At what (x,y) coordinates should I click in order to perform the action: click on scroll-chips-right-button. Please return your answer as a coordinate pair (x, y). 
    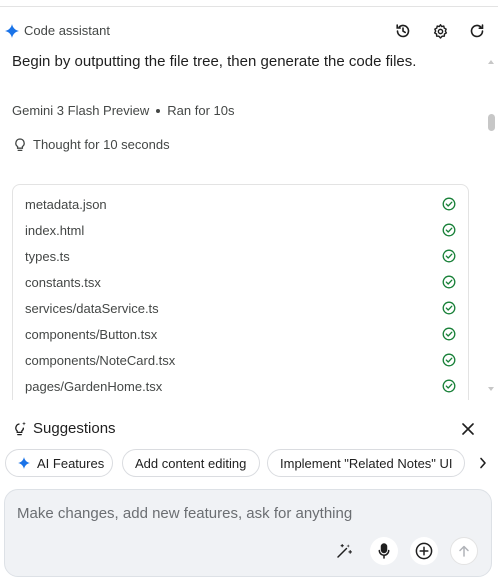
    Looking at the image, I should click on (483, 463).